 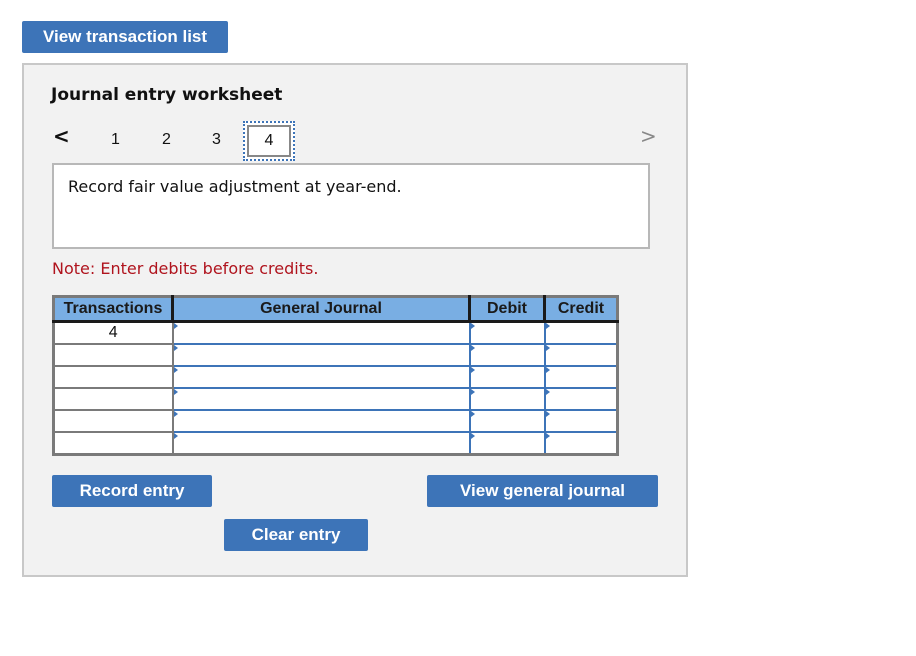 I want to click on note-text: Note: Enter debits before credits., so click(x=185, y=268).